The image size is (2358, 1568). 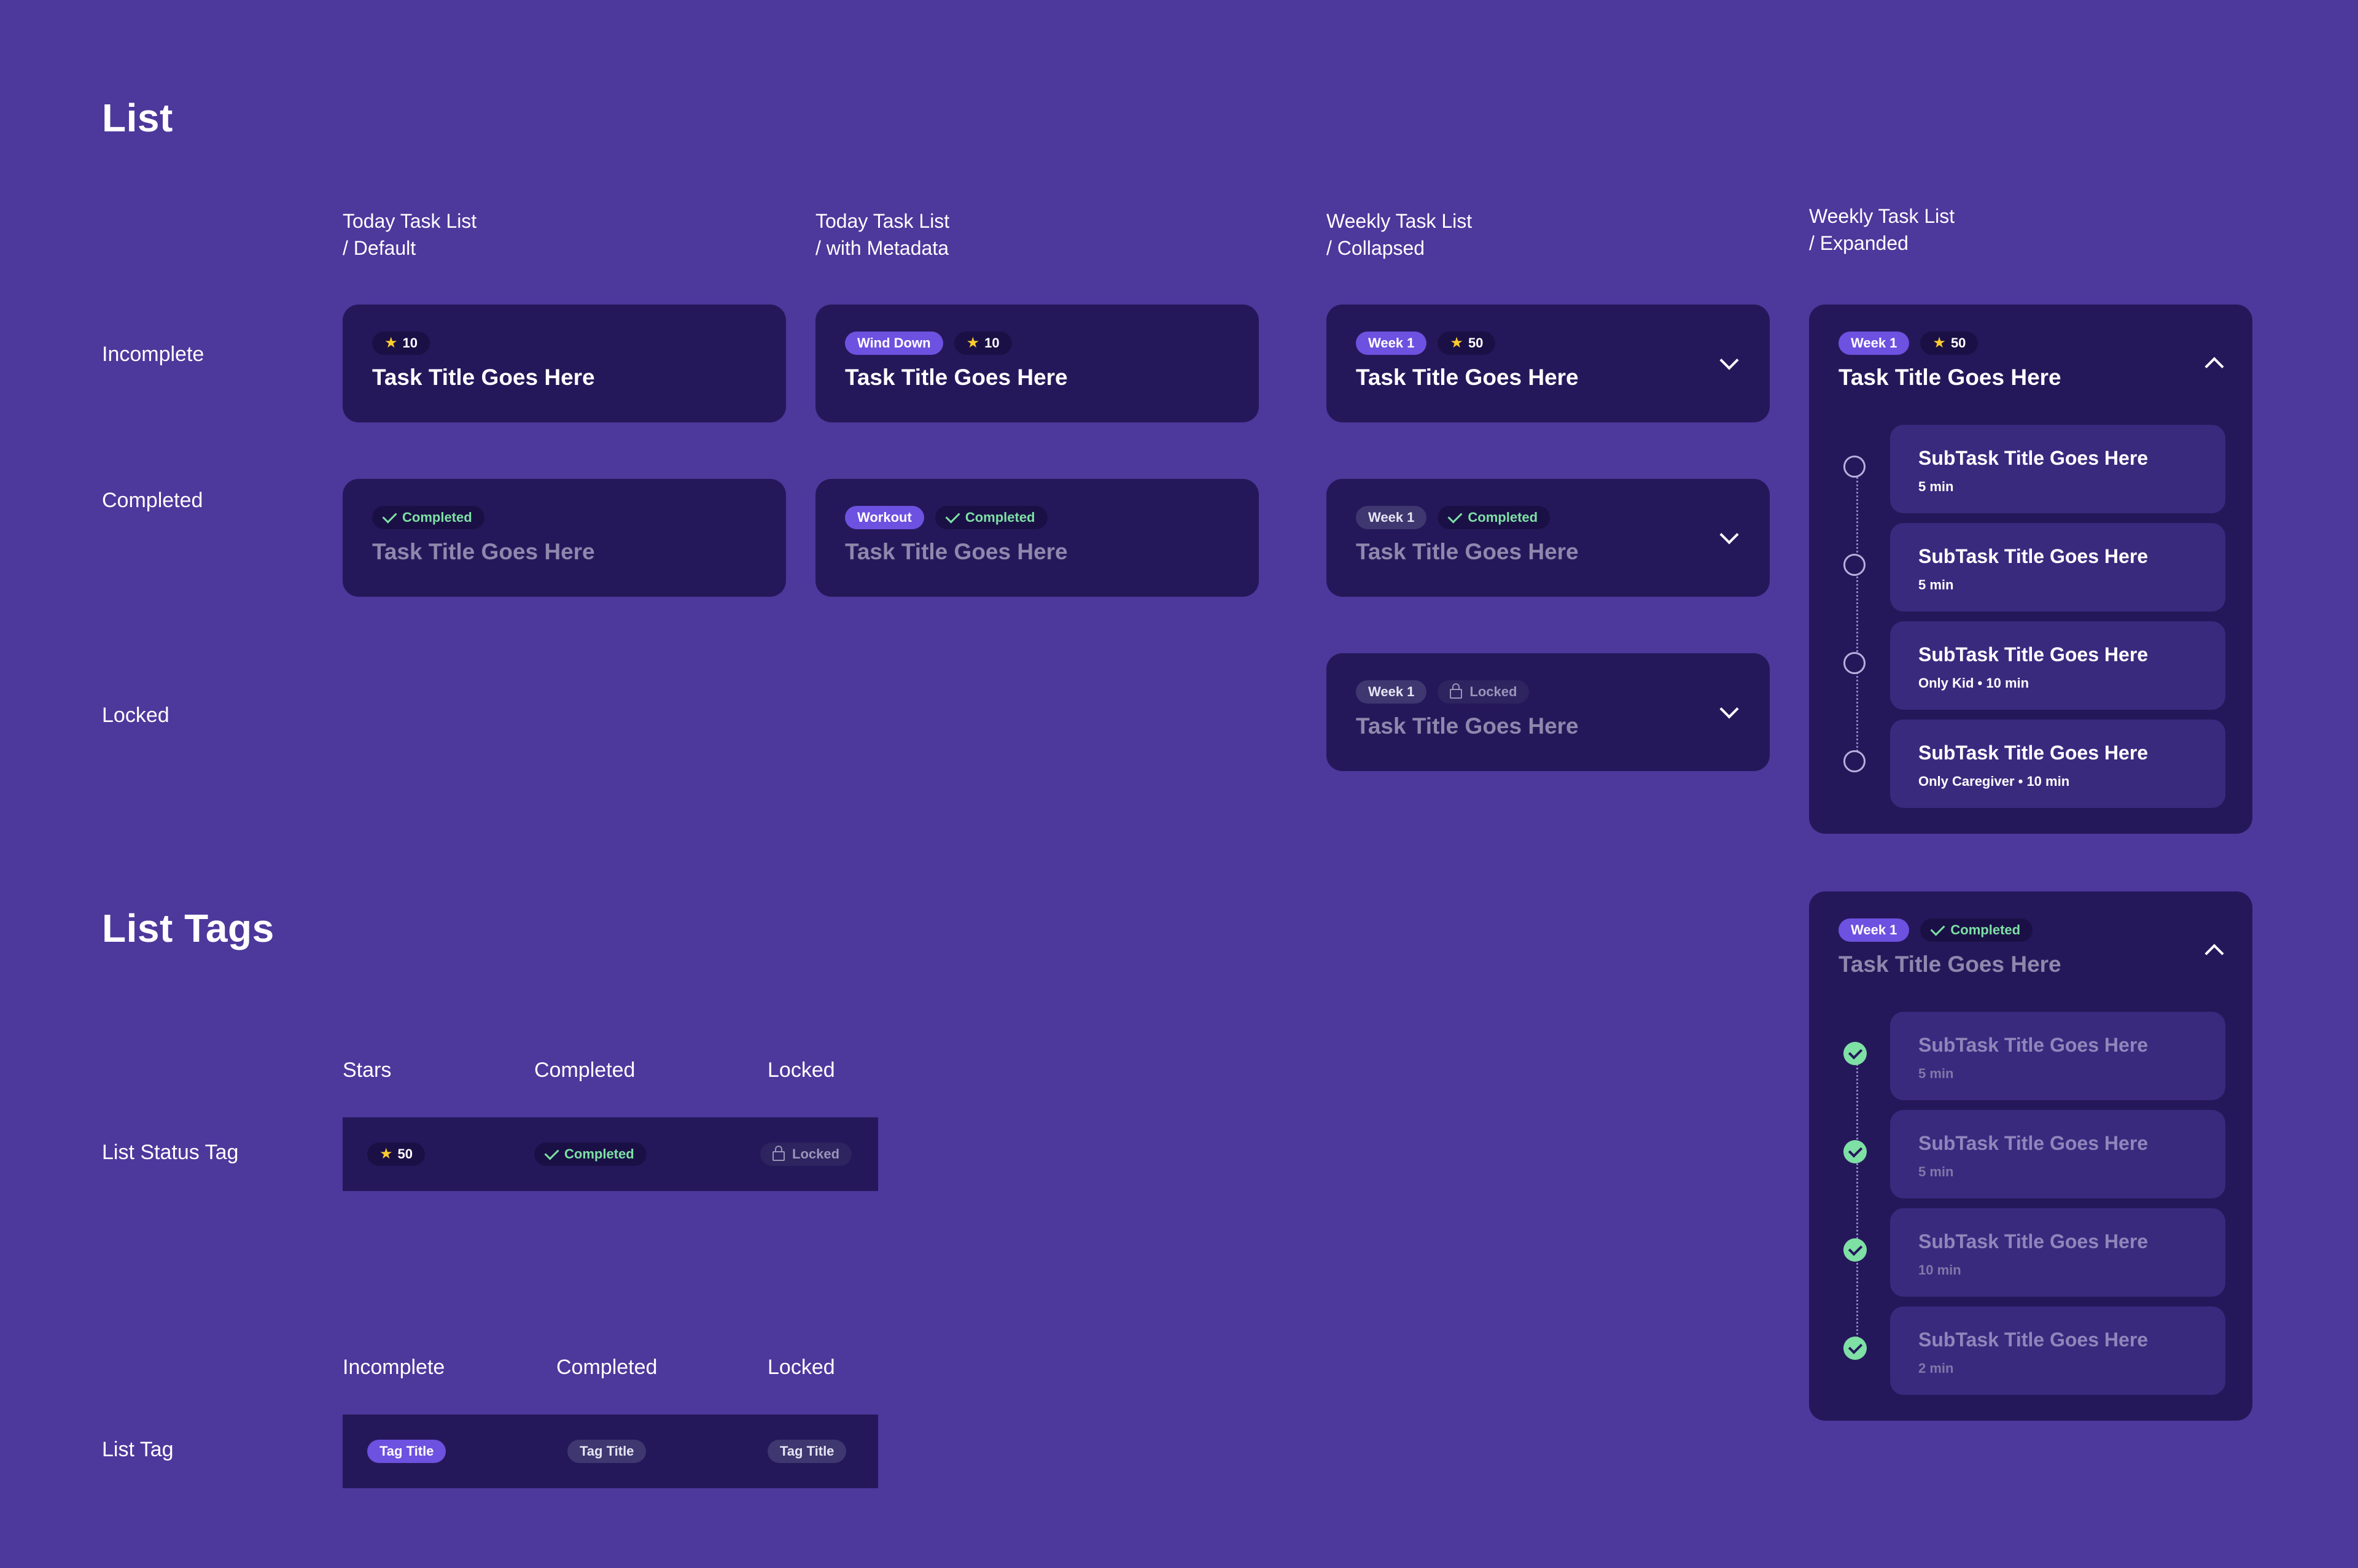 I want to click on column-header-today-default: Today Task List / Default, so click(x=410, y=235).